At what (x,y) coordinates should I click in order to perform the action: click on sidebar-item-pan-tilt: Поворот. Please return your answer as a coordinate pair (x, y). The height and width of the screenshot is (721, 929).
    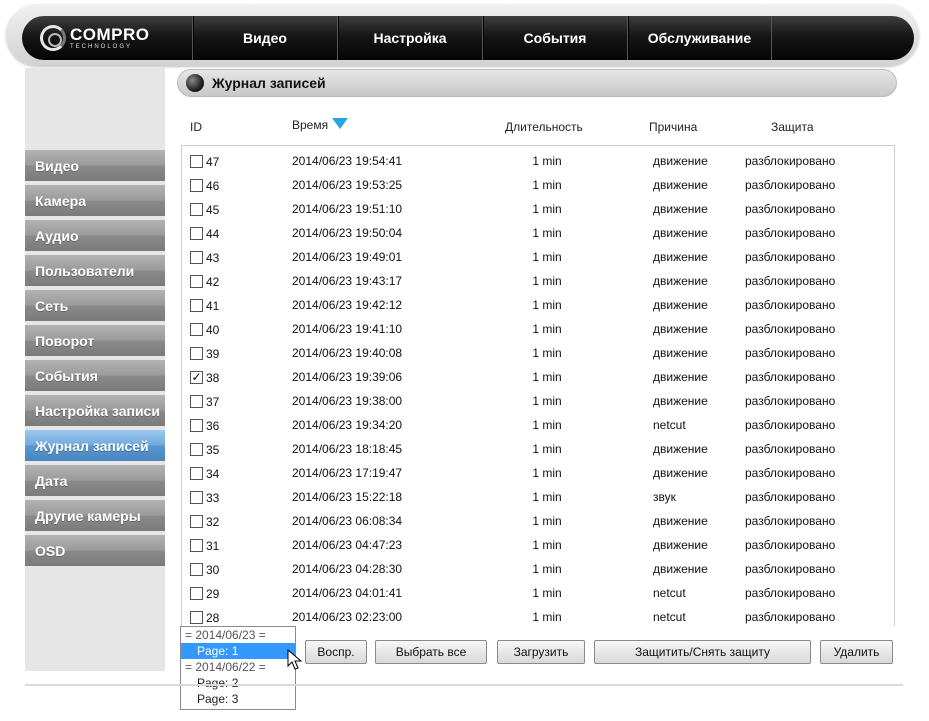
    Looking at the image, I should click on (95, 340).